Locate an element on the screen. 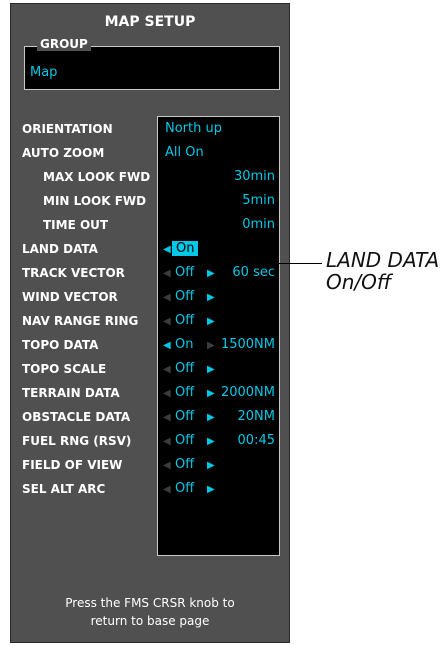 The width and height of the screenshot is (444, 646). sel-alt-arc-field: ◀ Off ▶ is located at coordinates (219, 490).